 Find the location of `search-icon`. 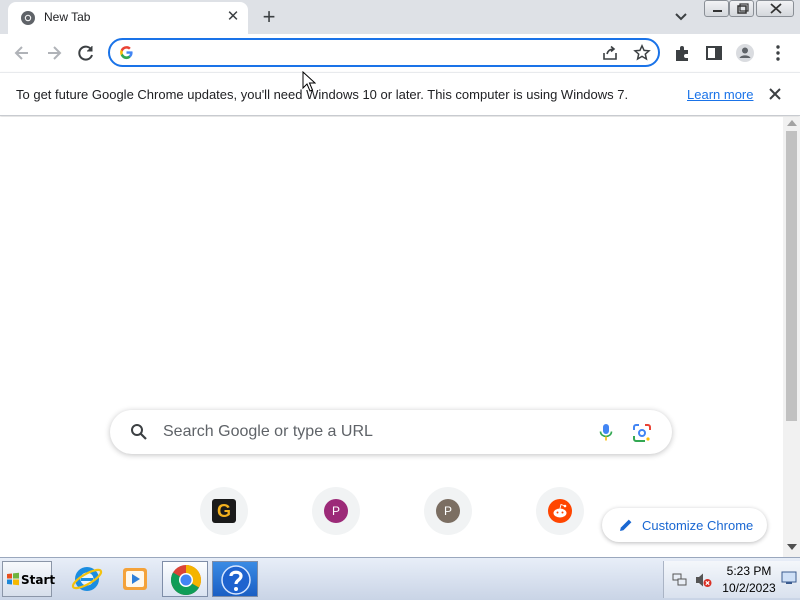

search-icon is located at coordinates (139, 432).